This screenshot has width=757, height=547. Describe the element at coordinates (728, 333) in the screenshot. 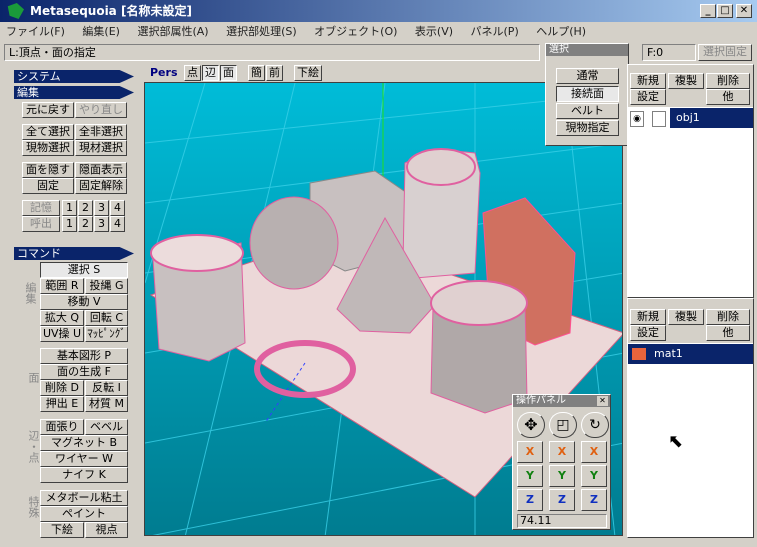

I see `material-other-button: 他` at that location.